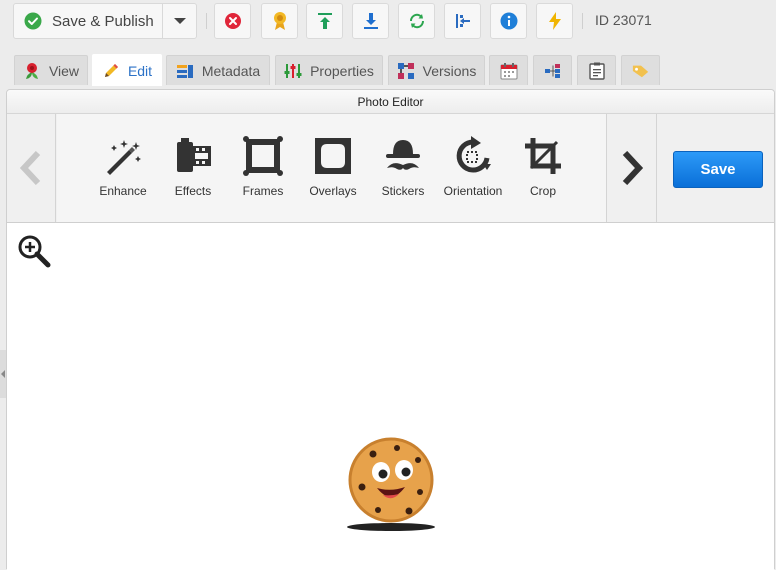 The image size is (776, 570). I want to click on info-button, so click(508, 21).